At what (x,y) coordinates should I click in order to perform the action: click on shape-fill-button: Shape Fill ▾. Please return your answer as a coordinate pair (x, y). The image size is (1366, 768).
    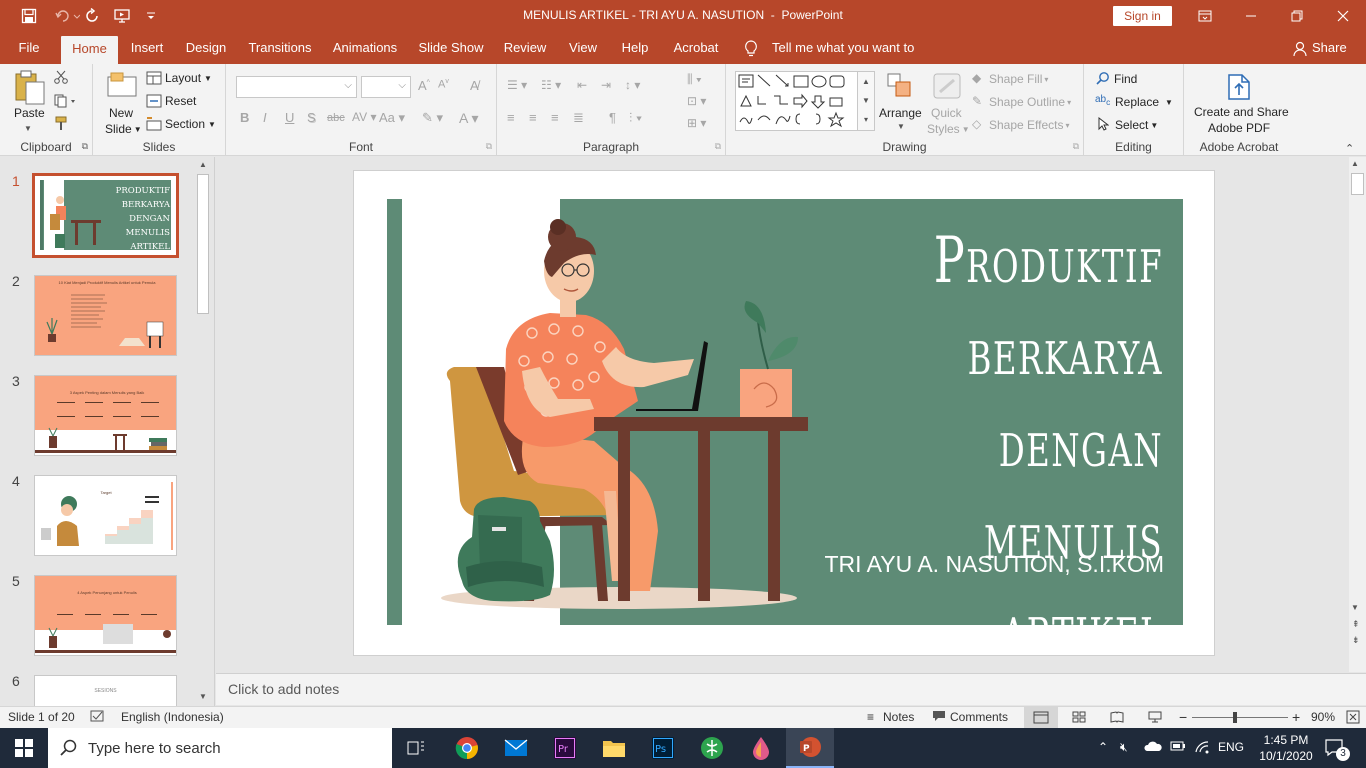
    Looking at the image, I should click on (1018, 79).